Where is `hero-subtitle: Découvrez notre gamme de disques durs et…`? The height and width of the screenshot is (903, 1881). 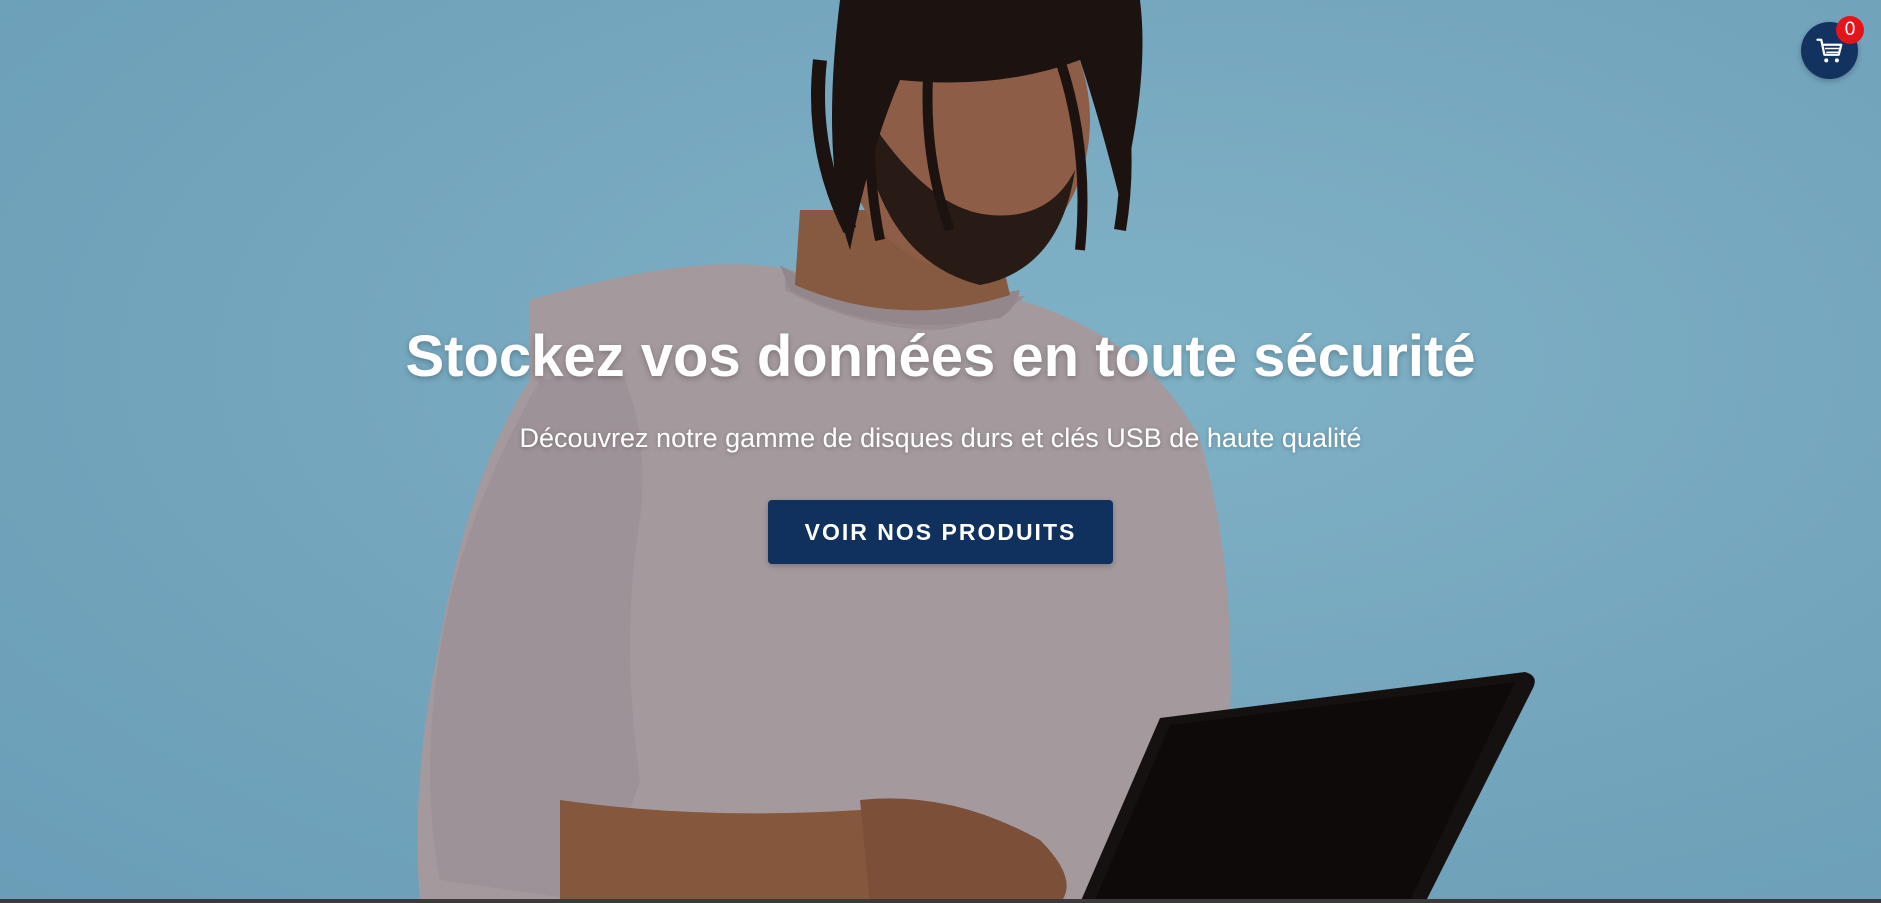 hero-subtitle: Découvrez notre gamme de disques durs et… is located at coordinates (940, 437).